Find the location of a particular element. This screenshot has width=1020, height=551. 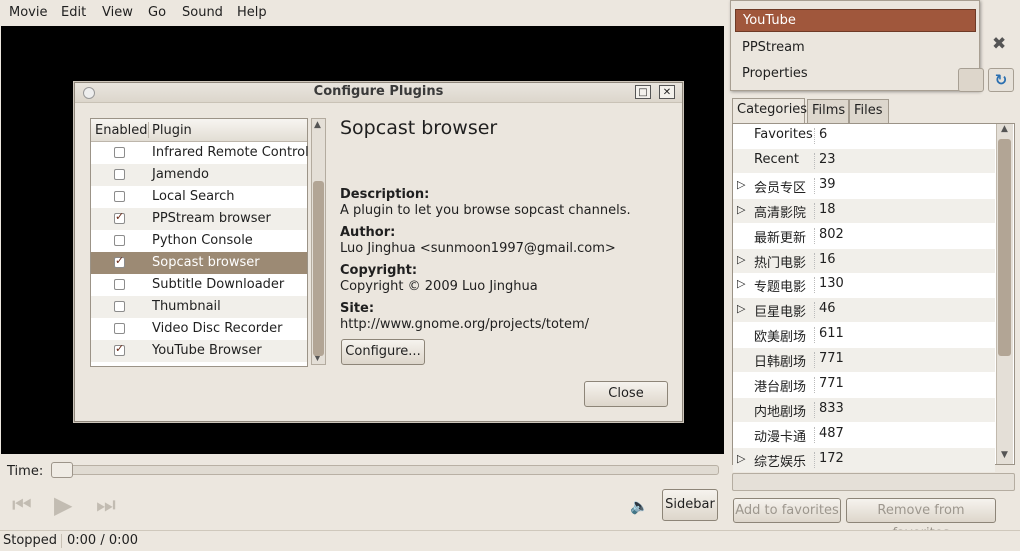

close-icon: ✕ is located at coordinates (667, 92).